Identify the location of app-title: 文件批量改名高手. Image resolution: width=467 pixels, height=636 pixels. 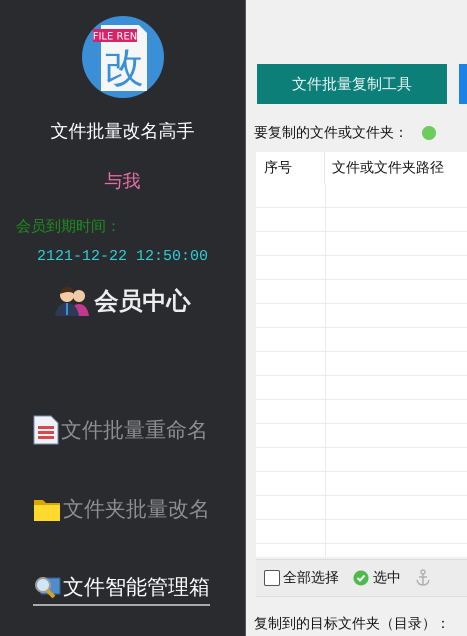
(122, 131).